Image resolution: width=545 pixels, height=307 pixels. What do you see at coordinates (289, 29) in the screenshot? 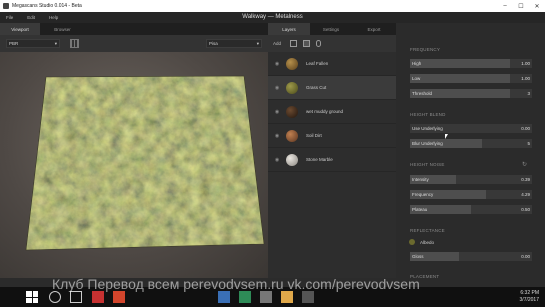
I see `tab-layers: Layers` at bounding box center [289, 29].